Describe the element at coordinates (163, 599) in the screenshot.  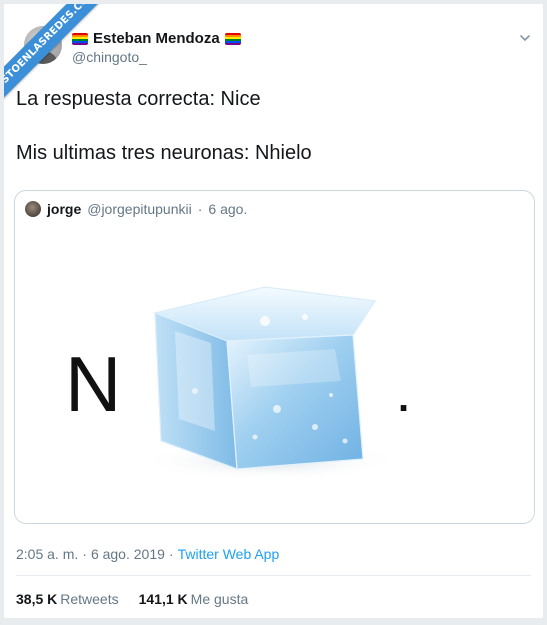
I see `likes-count: 141,1 K` at that location.